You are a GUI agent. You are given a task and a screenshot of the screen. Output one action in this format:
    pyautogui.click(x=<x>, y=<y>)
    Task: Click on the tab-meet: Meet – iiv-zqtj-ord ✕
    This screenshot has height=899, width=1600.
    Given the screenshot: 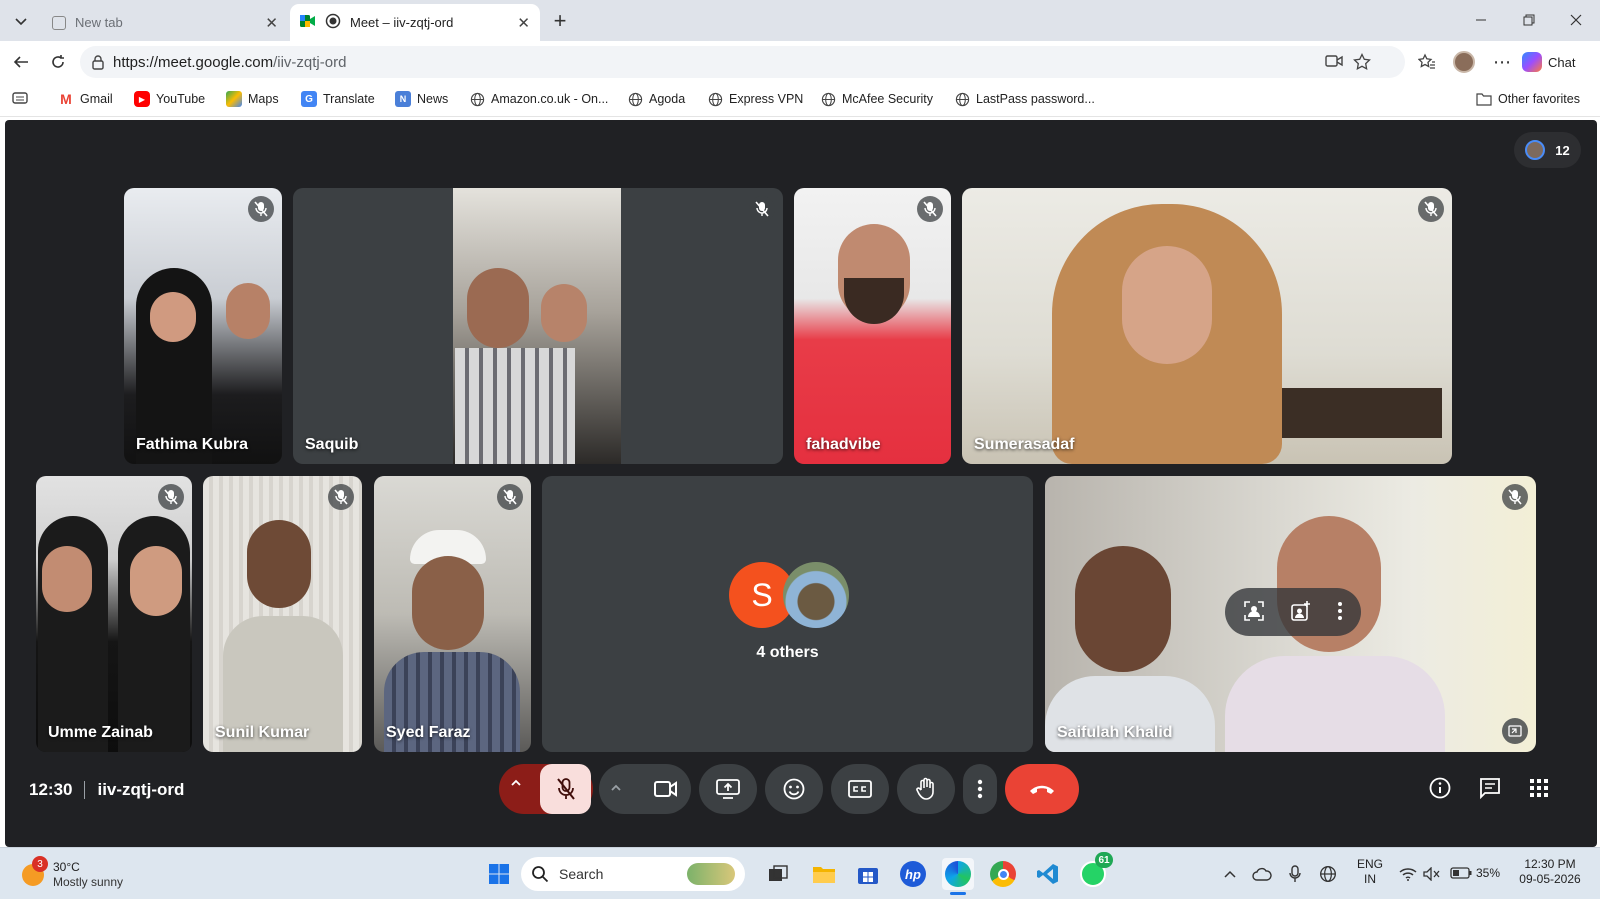 What is the action you would take?
    pyautogui.click(x=415, y=22)
    